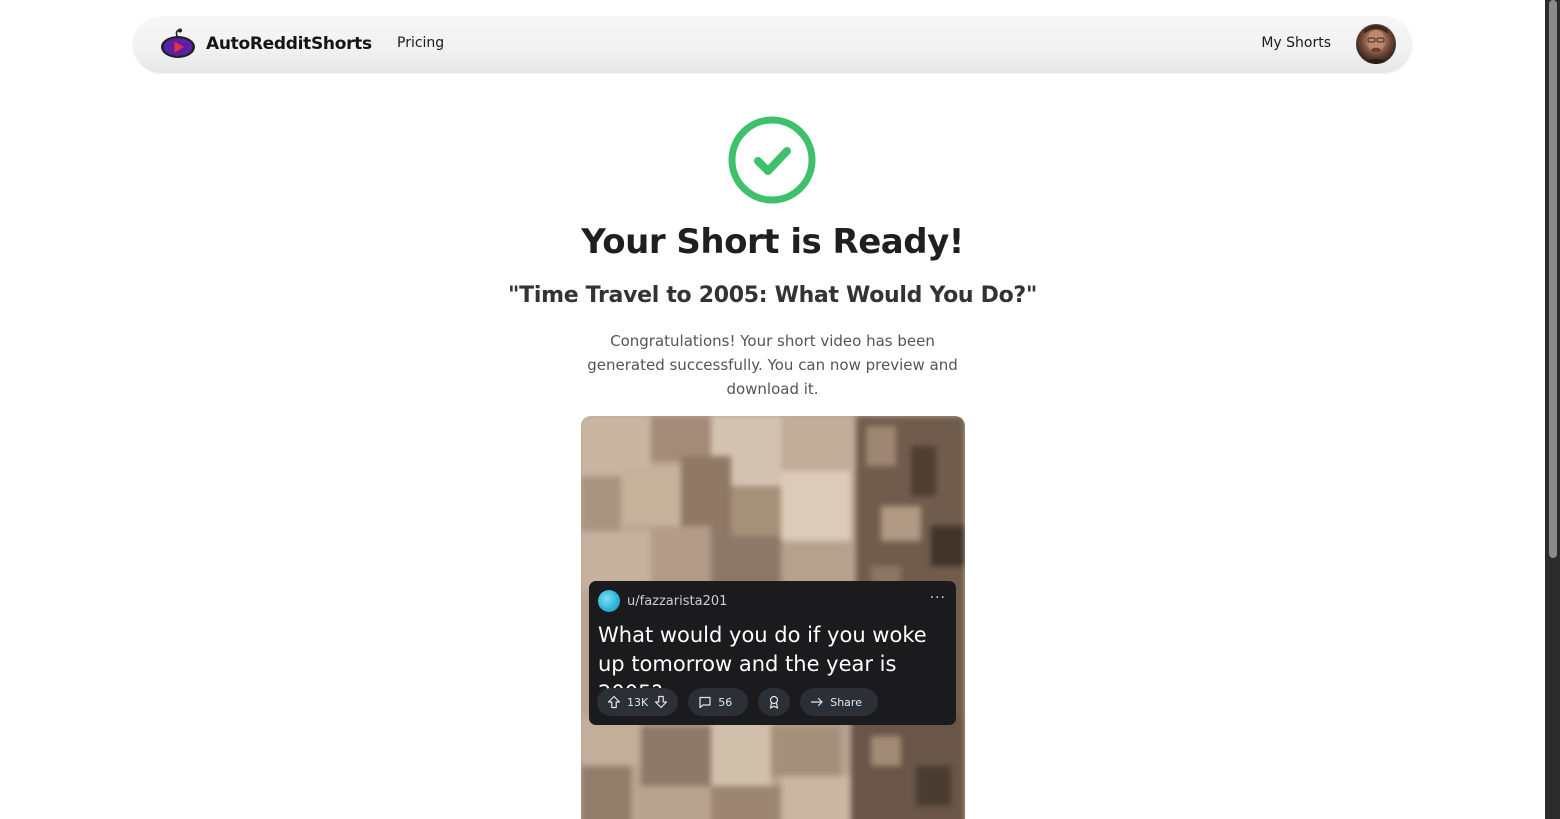  Describe the element at coordinates (1296, 43) in the screenshot. I see `nav-my-shorts-link: My Shorts` at that location.